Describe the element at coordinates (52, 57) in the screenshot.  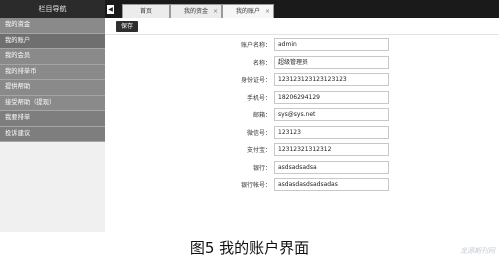
I see `sidebar-item-my-members: 我的会员` at that location.